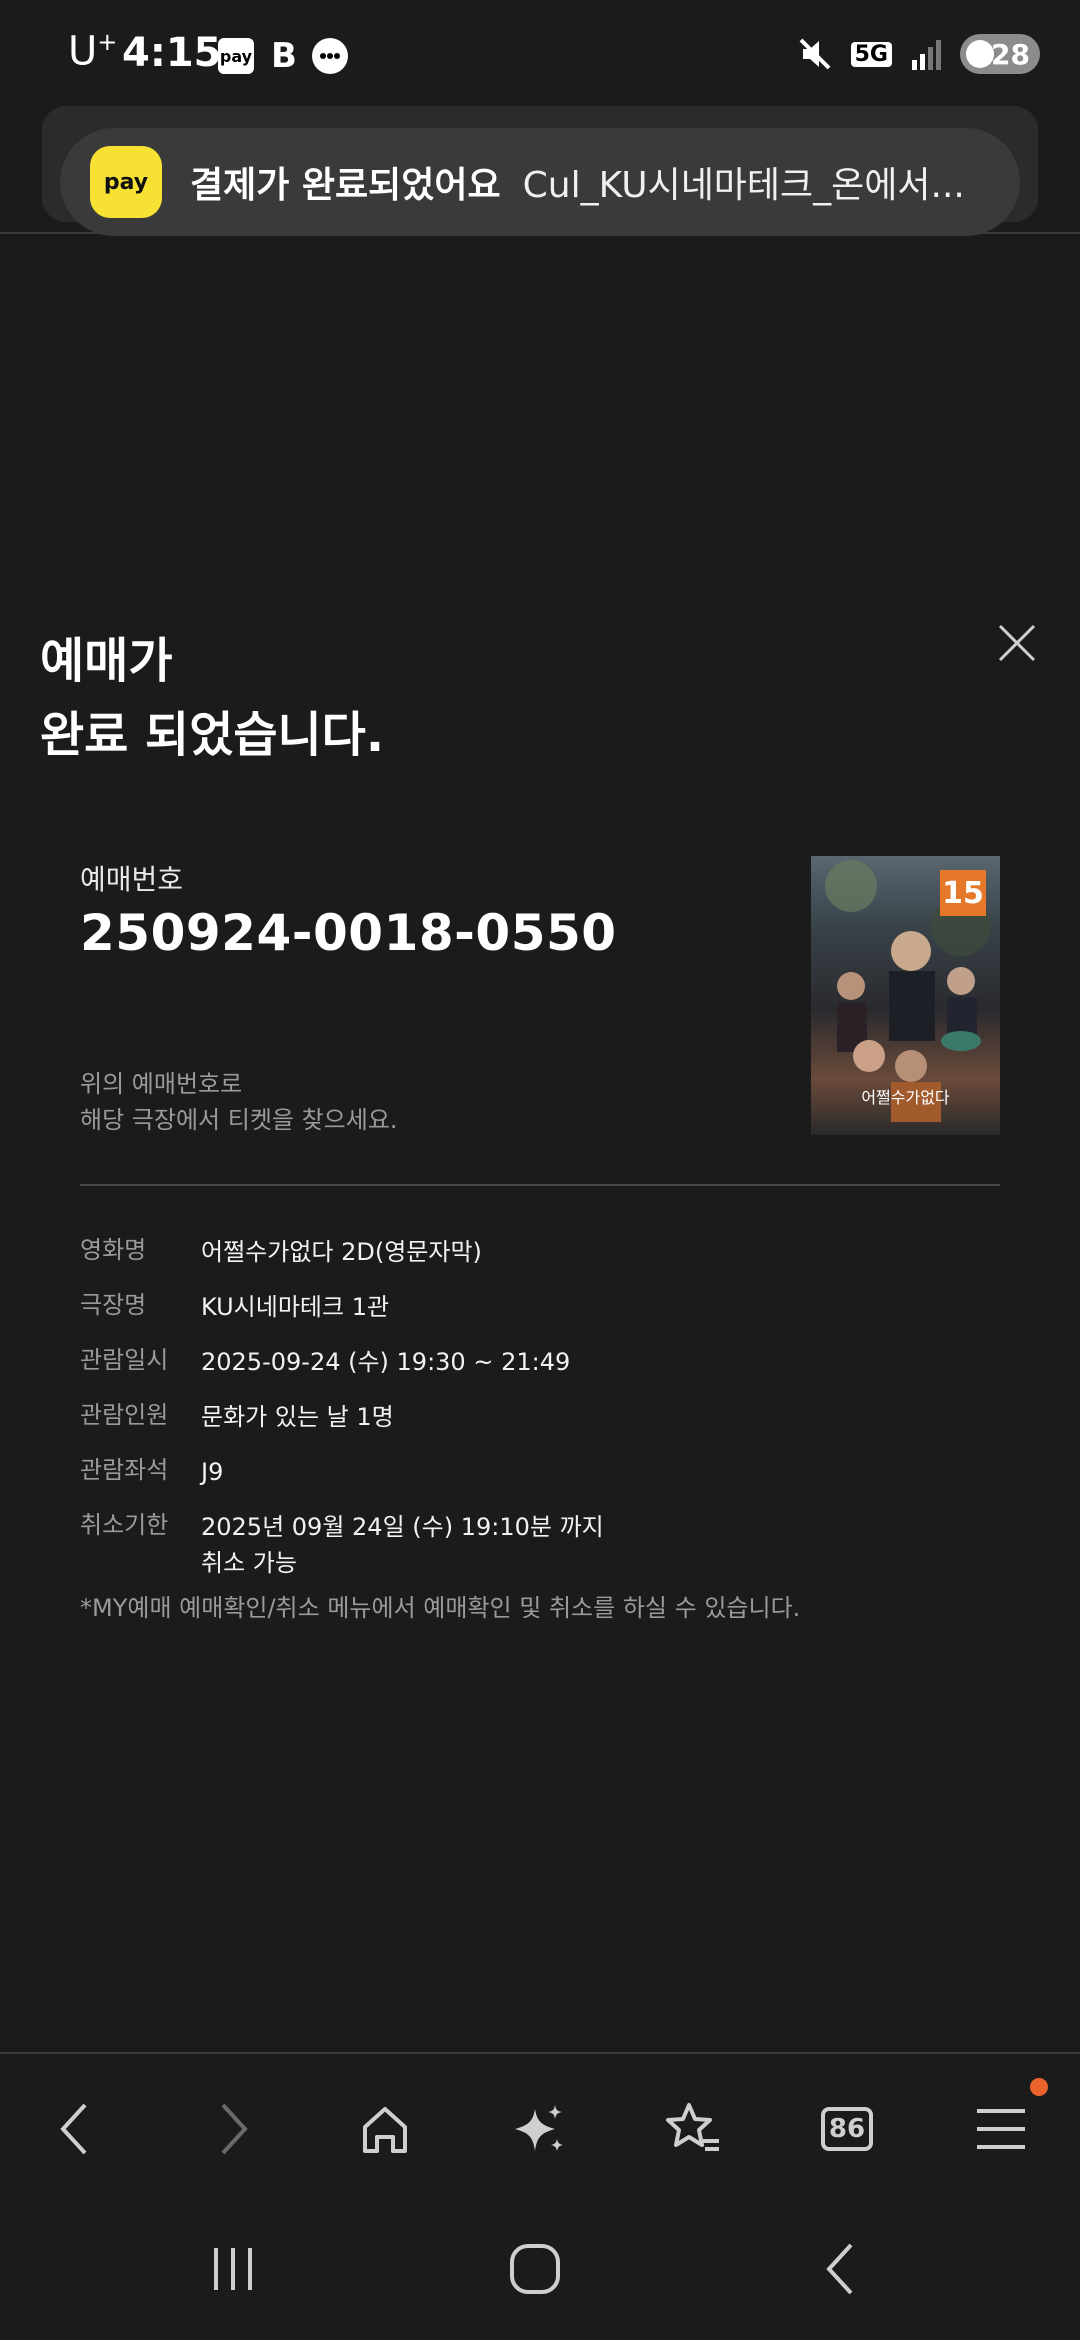 Image resolution: width=1080 pixels, height=2340 pixels. I want to click on status-right-group: 5G 28, so click(917, 54).